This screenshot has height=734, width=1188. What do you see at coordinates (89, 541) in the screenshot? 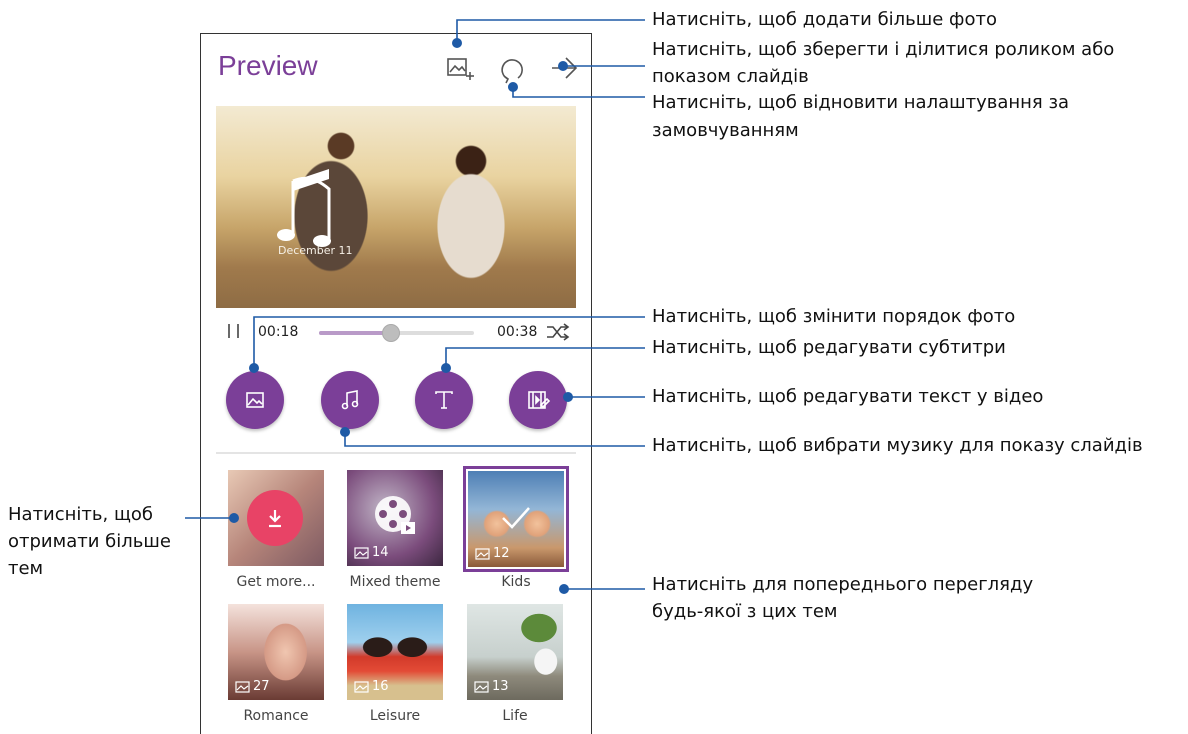
I see `note-more-themes-cont: отримати більше` at bounding box center [89, 541].